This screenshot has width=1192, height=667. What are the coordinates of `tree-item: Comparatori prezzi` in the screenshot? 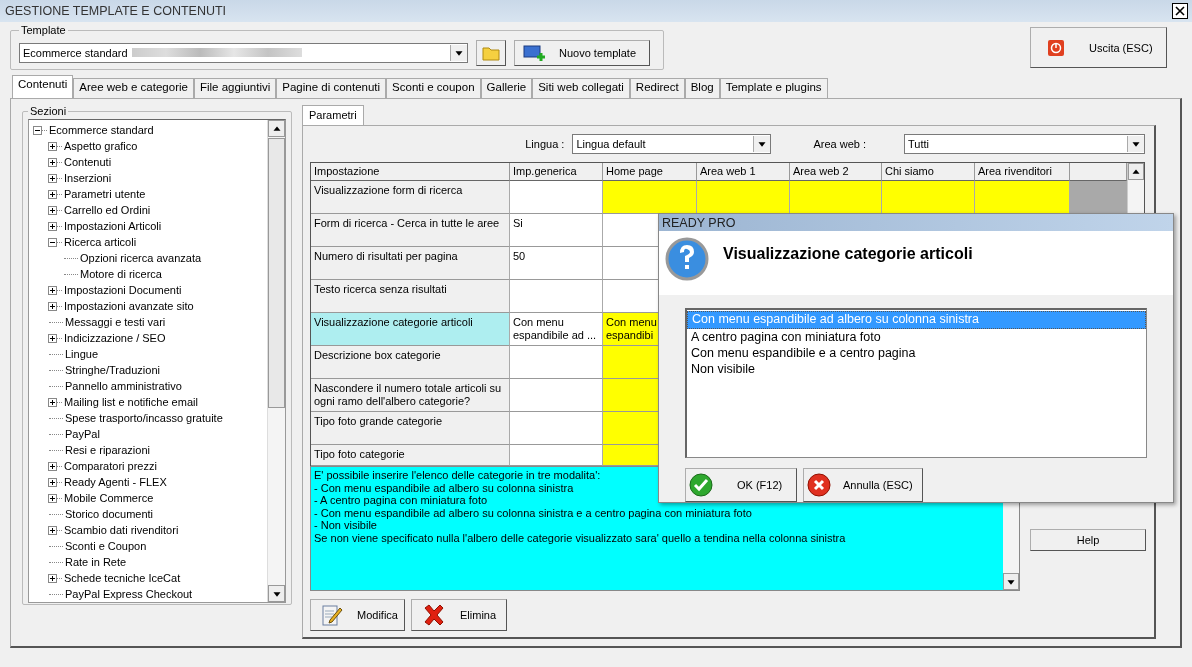 It's located at (110, 466).